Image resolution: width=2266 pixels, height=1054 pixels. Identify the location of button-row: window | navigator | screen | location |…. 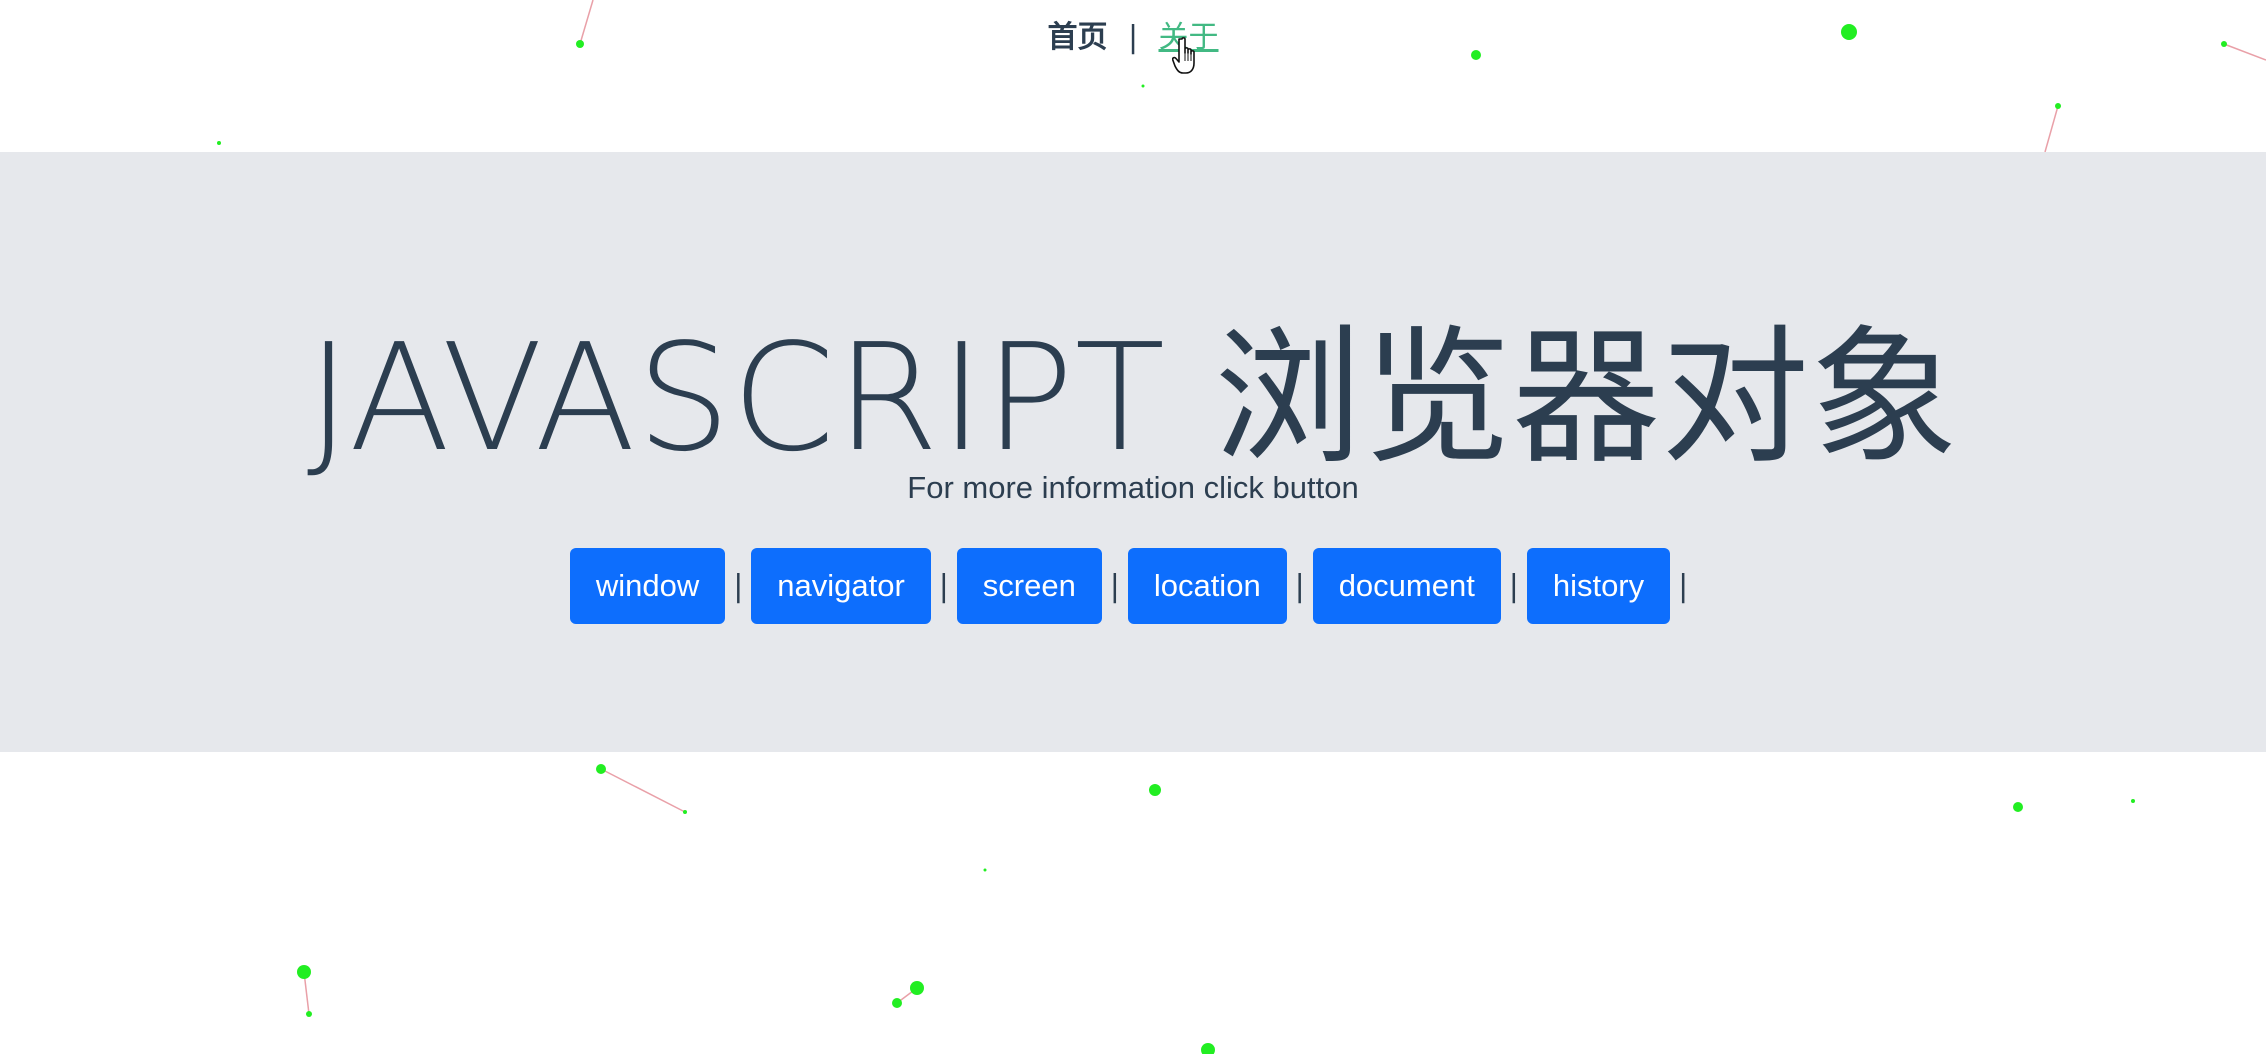
(1133, 586).